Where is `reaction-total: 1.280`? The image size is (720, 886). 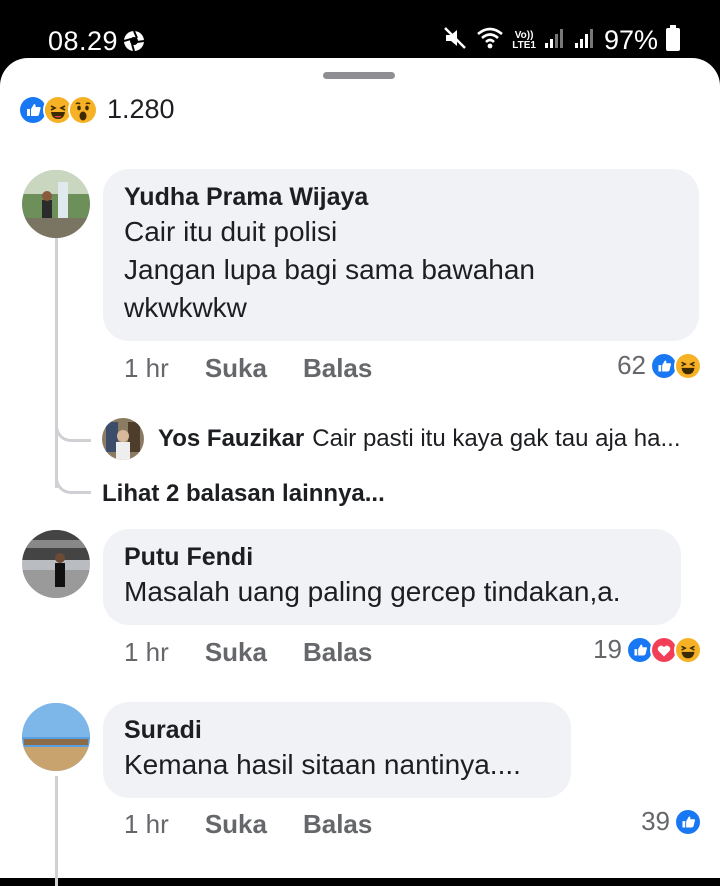
reaction-total: 1.280 is located at coordinates (141, 109).